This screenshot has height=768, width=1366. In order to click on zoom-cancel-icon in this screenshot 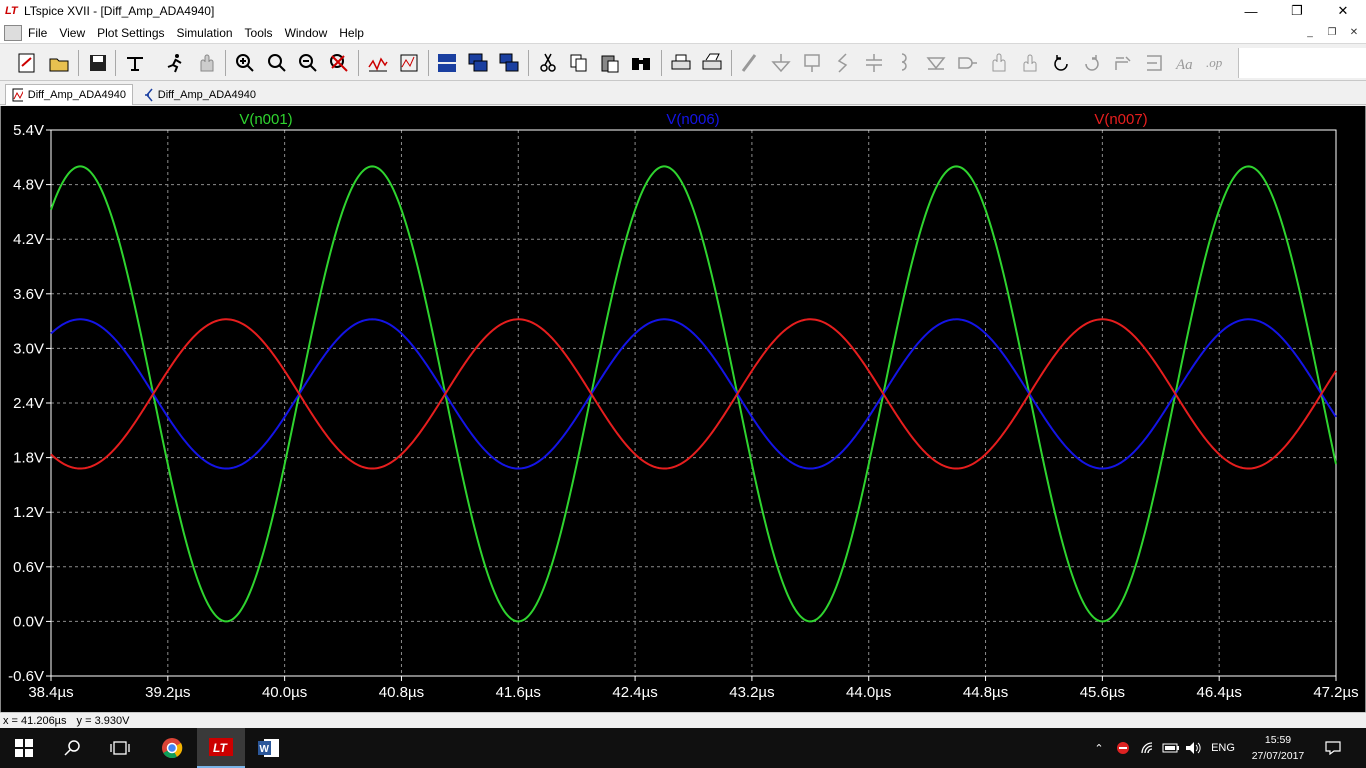, I will do `click(339, 63)`.